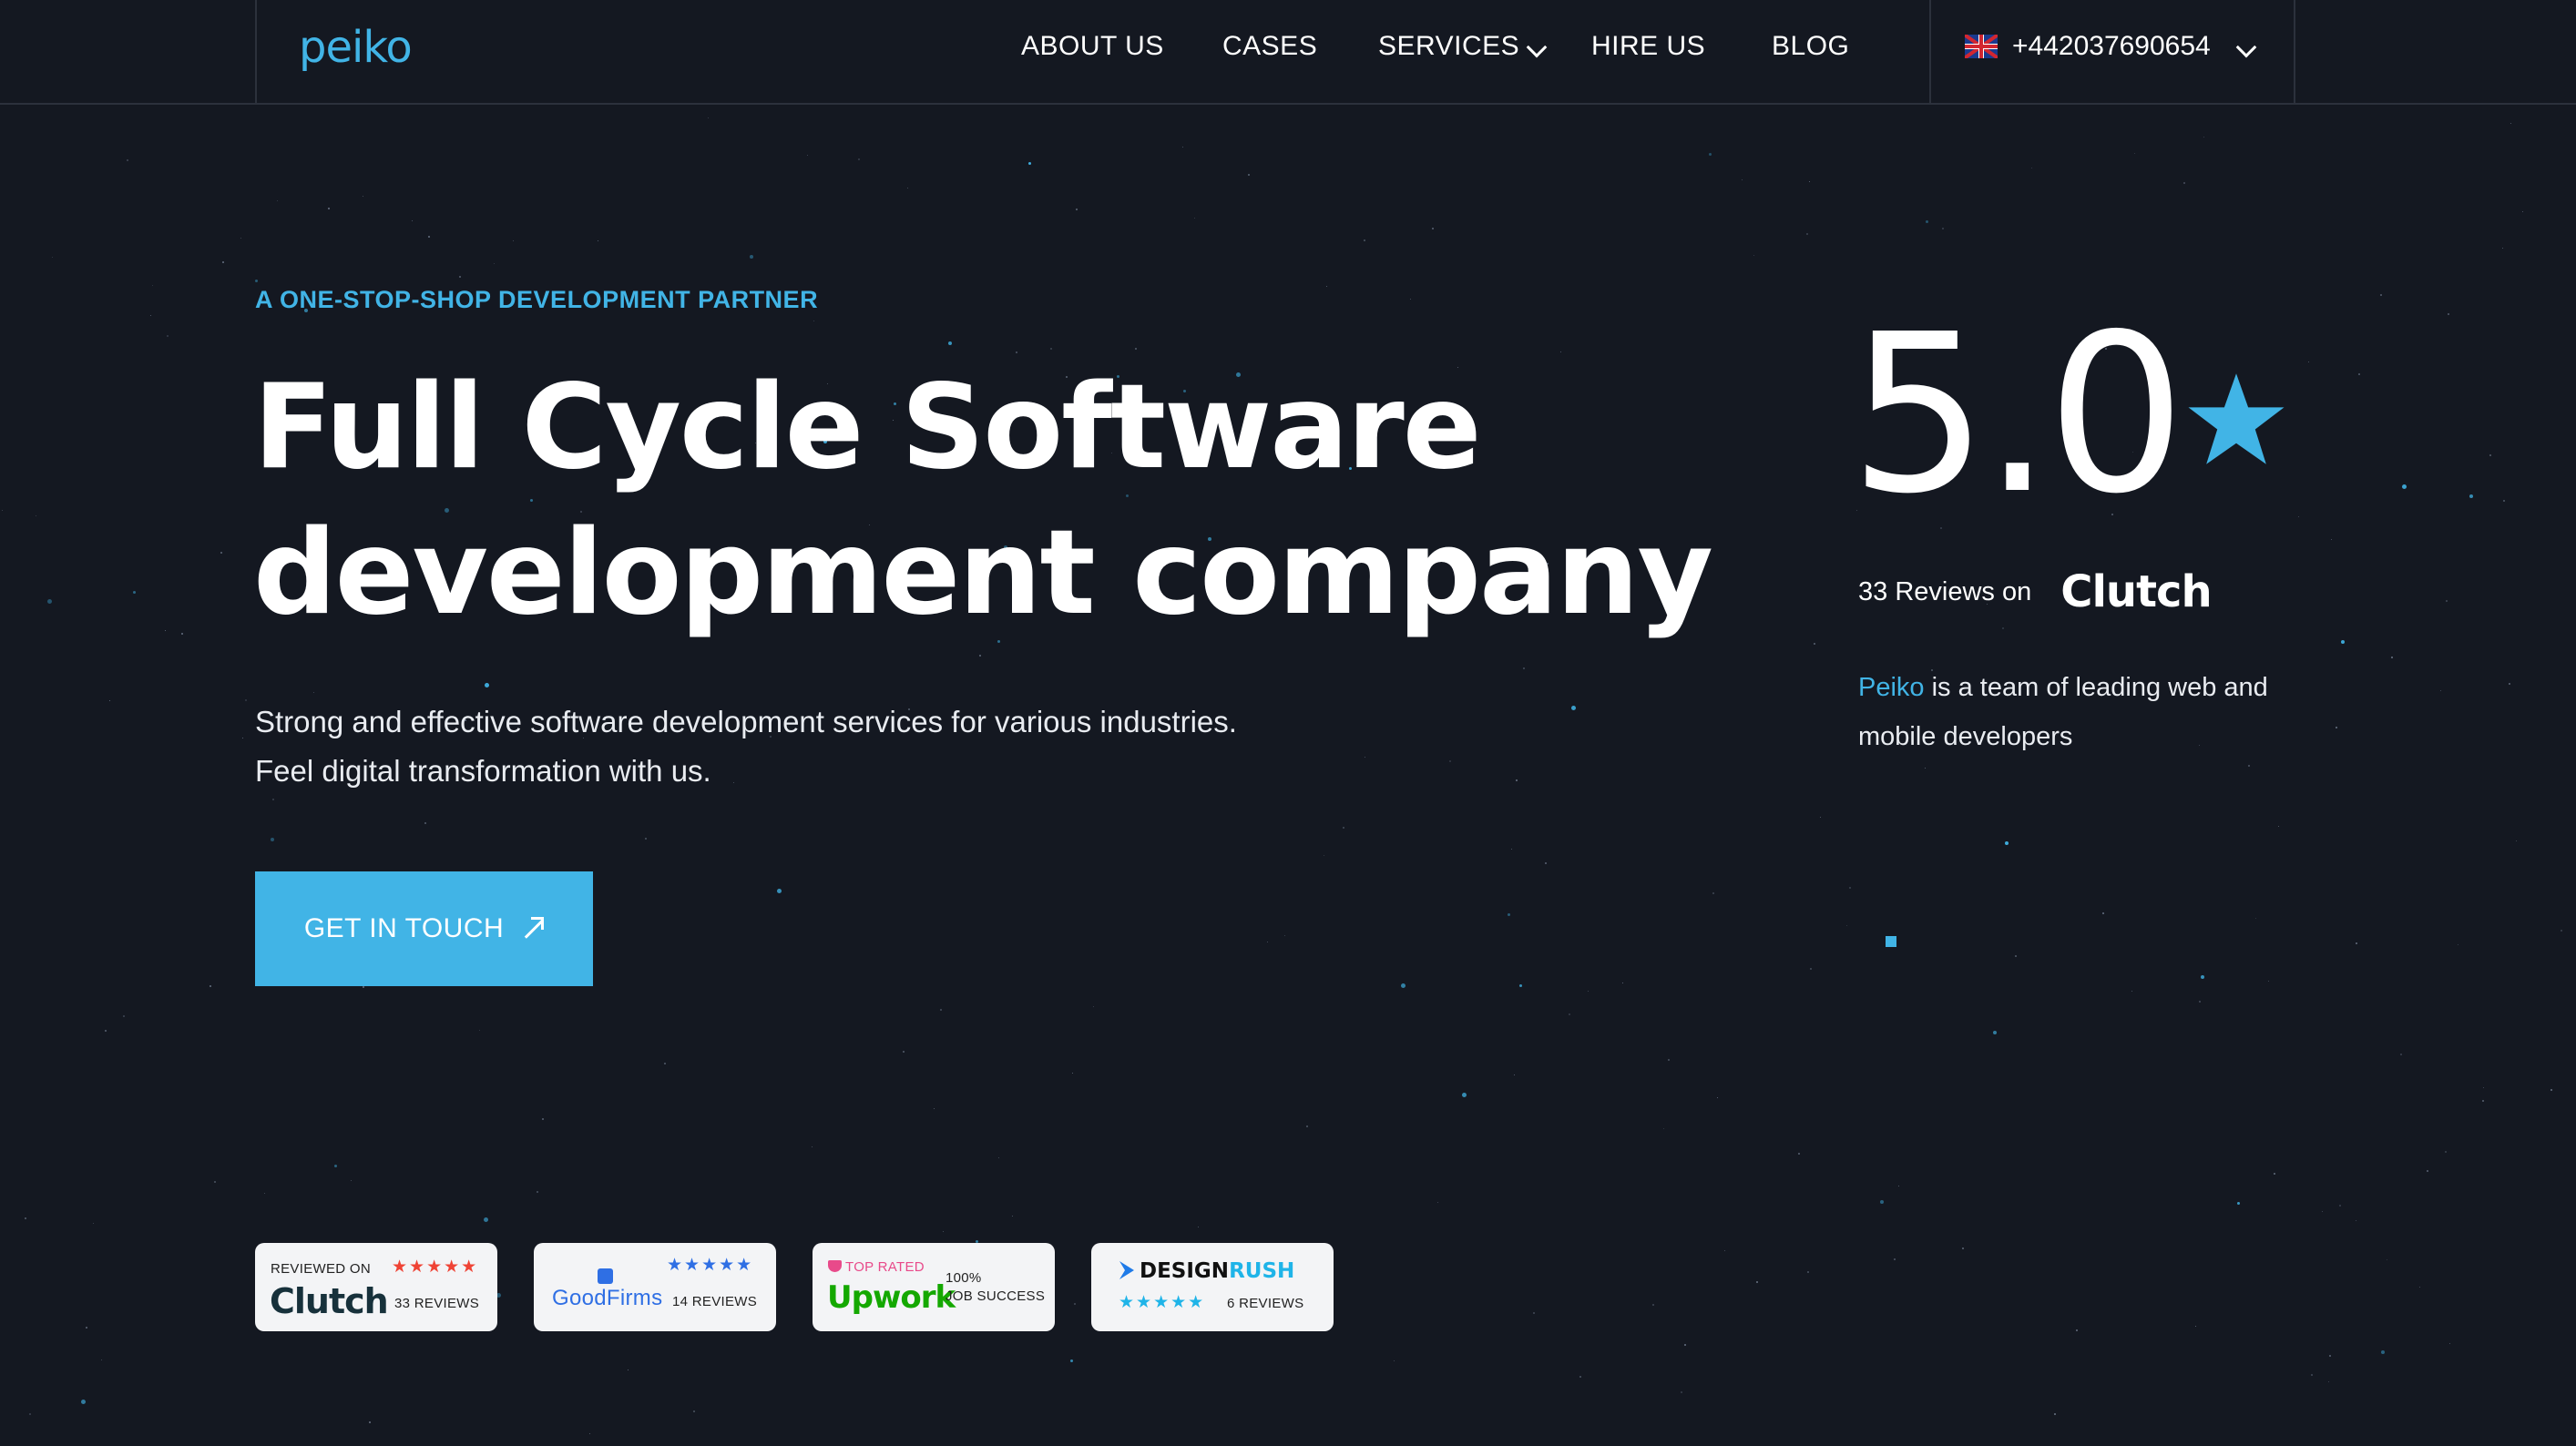 The height and width of the screenshot is (1446, 2576). I want to click on nav-services: SERVICES, so click(1448, 47).